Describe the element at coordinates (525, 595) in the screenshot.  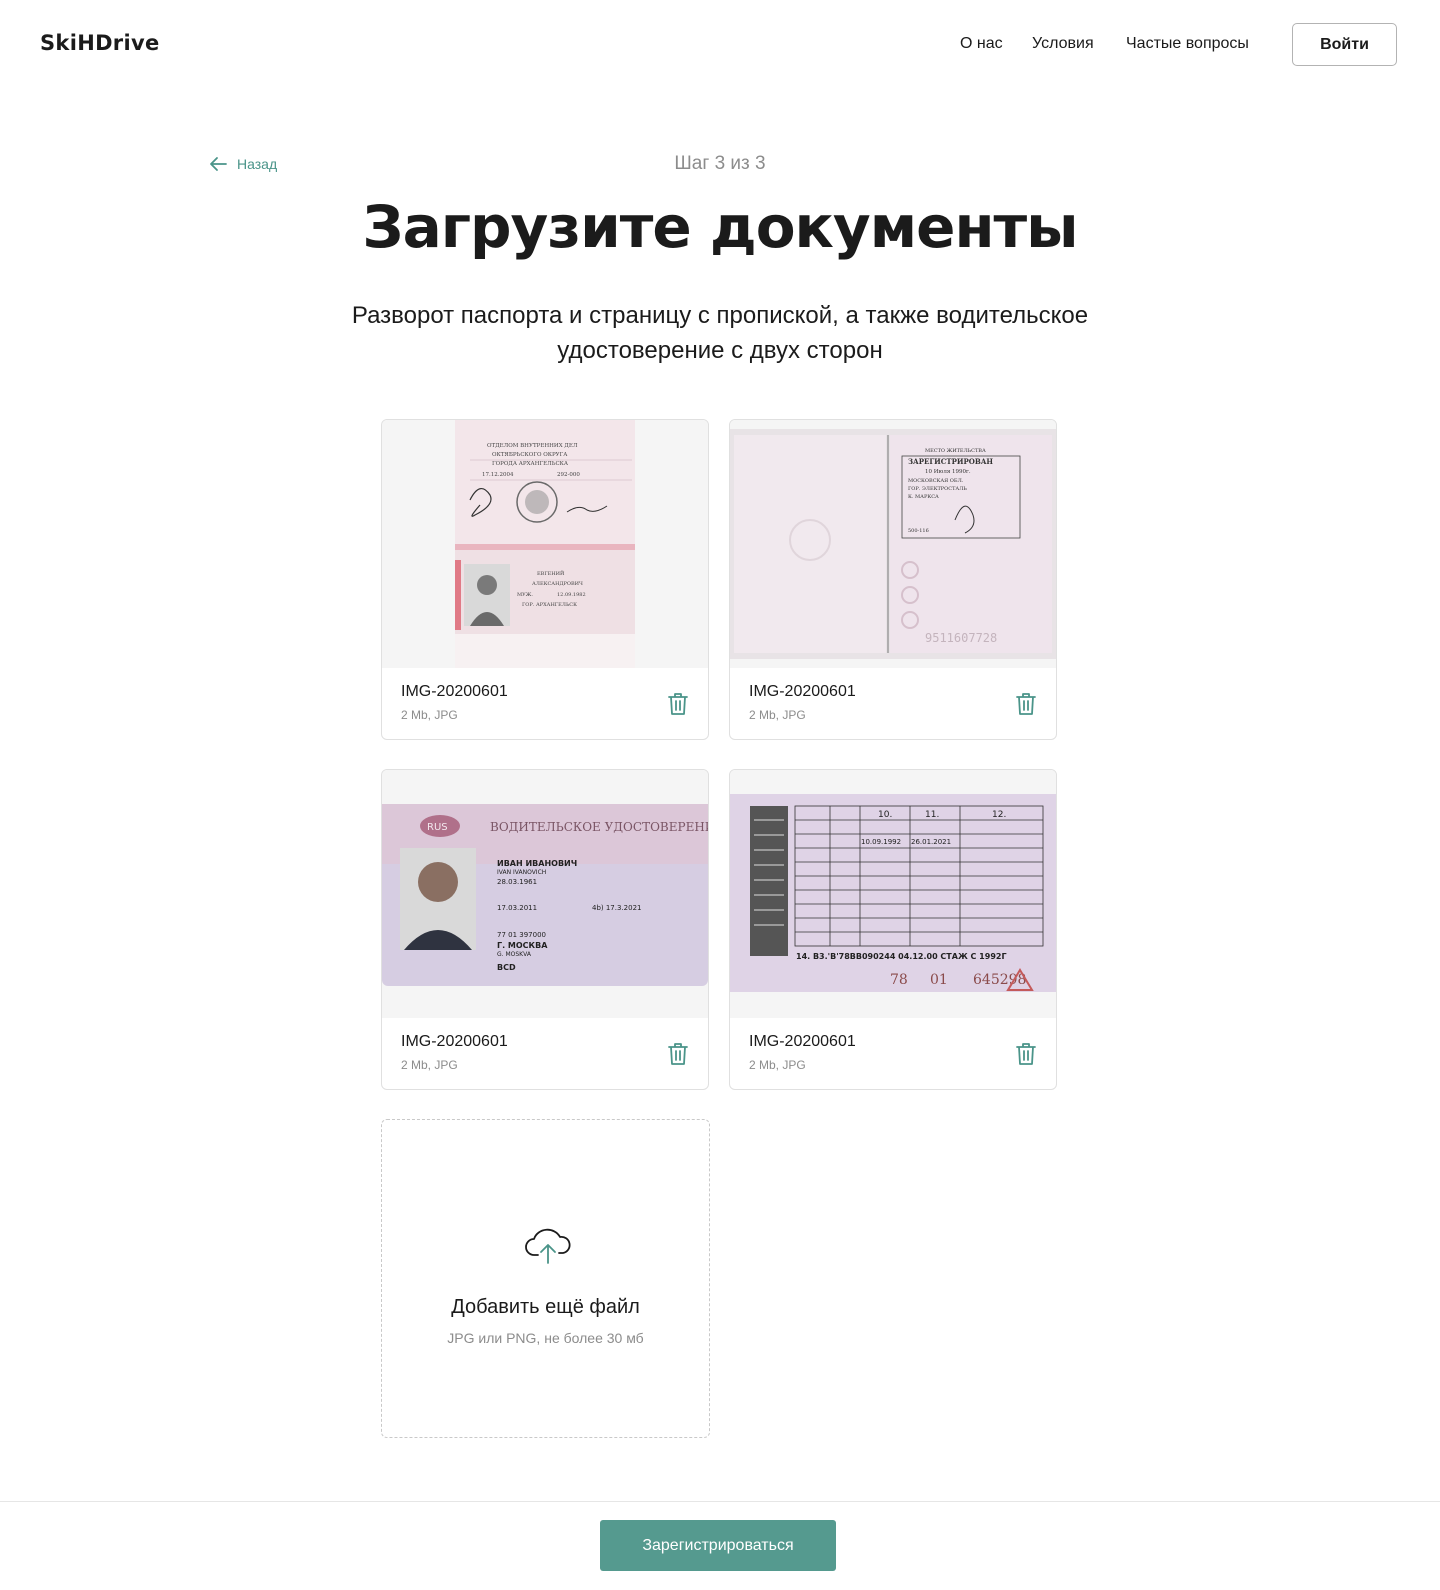
I see `passport-text: МУЖ.` at that location.